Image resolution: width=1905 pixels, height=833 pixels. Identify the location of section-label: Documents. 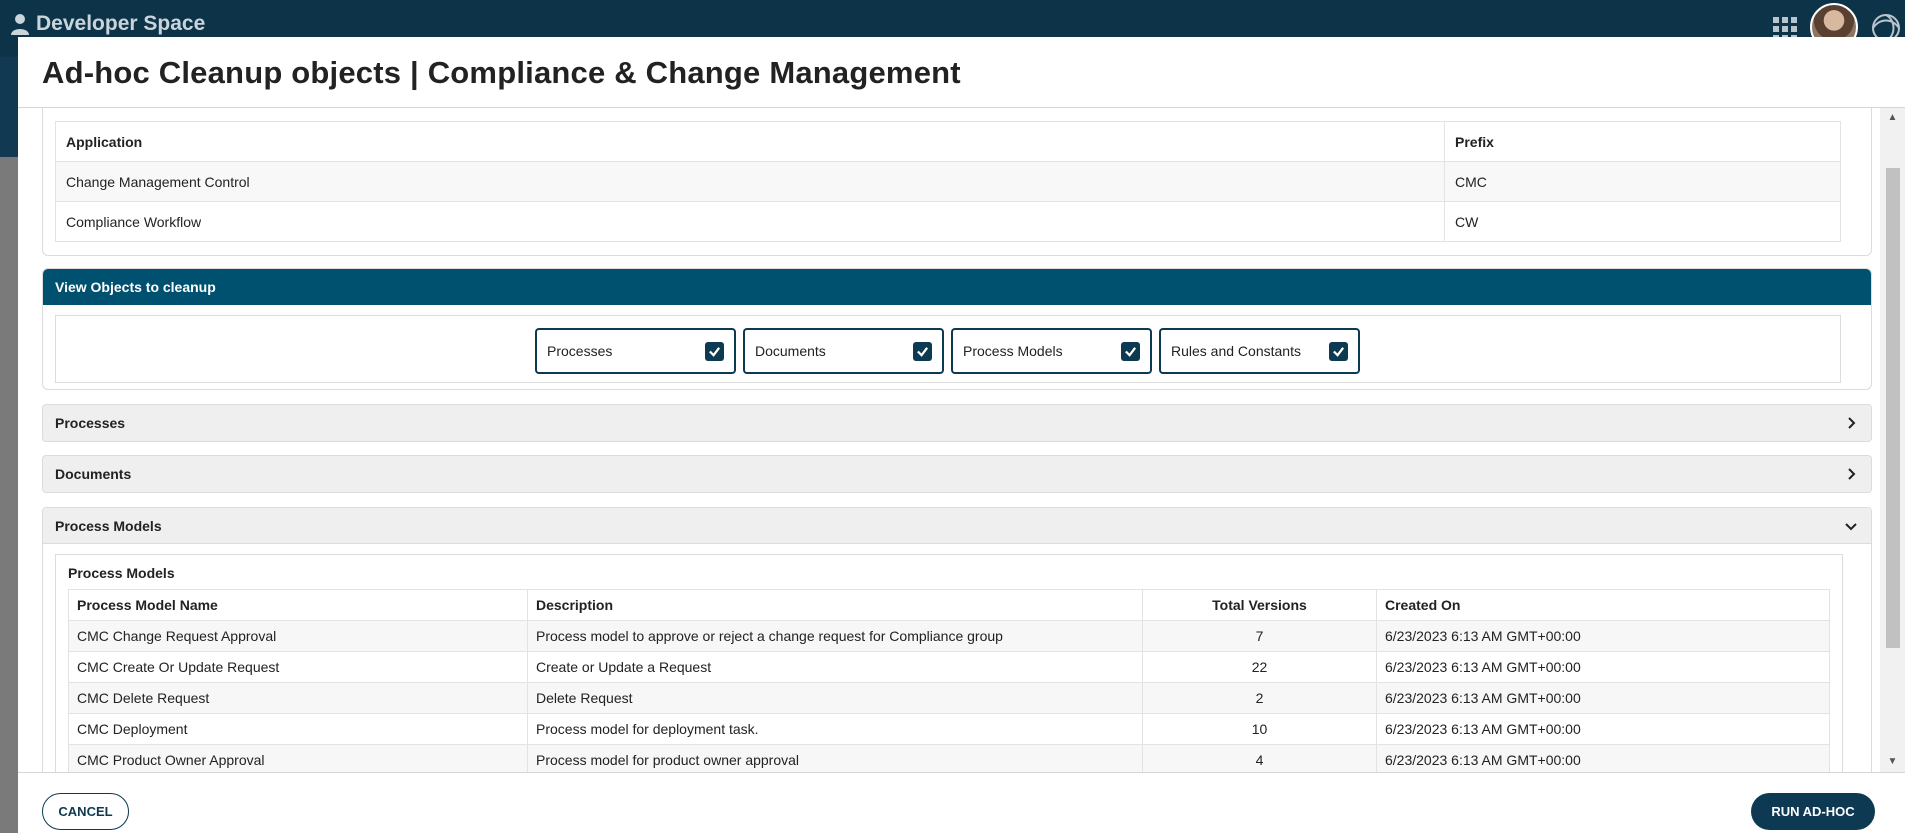
(93, 474).